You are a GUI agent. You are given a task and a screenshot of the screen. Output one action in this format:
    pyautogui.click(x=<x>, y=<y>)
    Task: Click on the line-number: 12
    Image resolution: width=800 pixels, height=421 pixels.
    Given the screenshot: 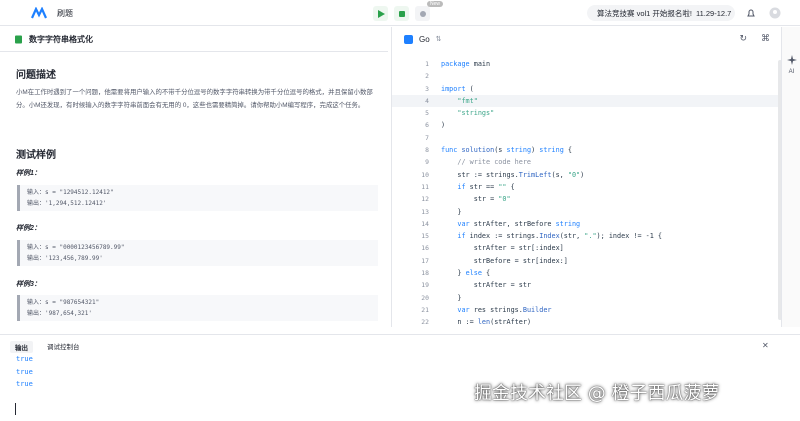 What is the action you would take?
    pyautogui.click(x=425, y=199)
    